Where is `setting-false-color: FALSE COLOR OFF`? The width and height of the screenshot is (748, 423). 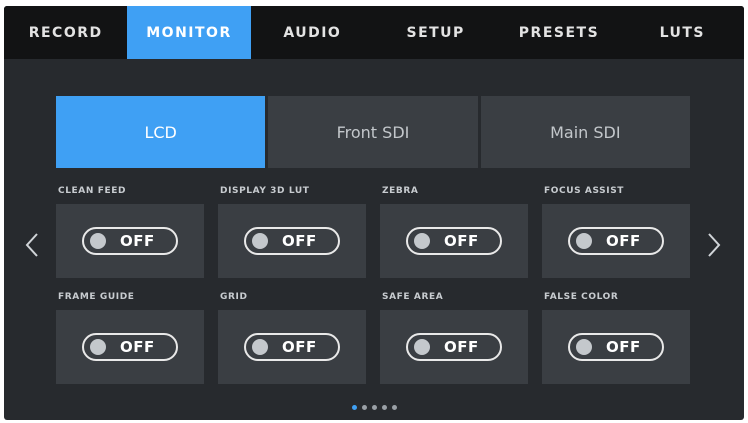 setting-false-color: FALSE COLOR OFF is located at coordinates (616, 337).